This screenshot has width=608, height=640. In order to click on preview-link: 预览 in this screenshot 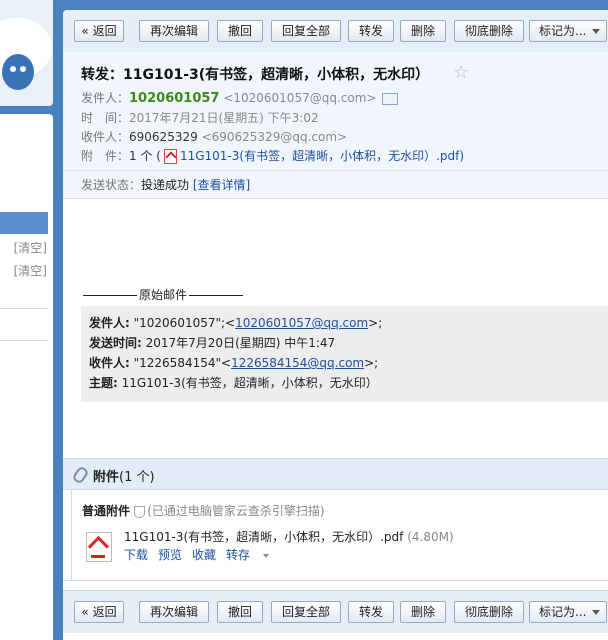, I will do `click(170, 555)`.